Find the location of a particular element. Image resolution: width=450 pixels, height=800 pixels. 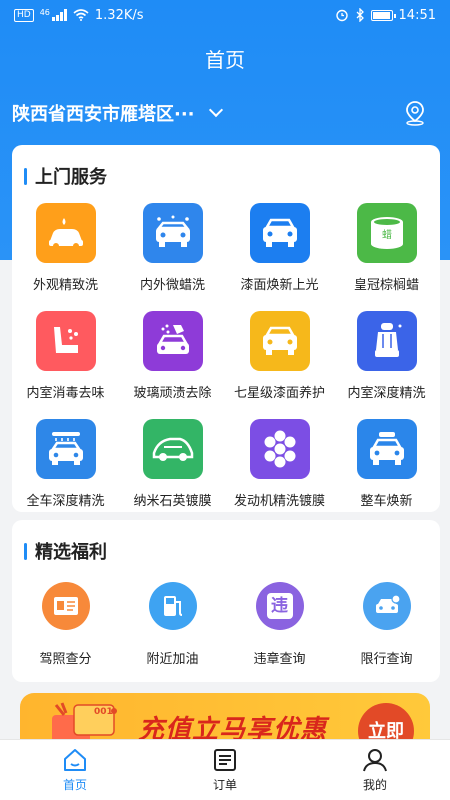

car-shower-icon is located at coordinates (65, 449).